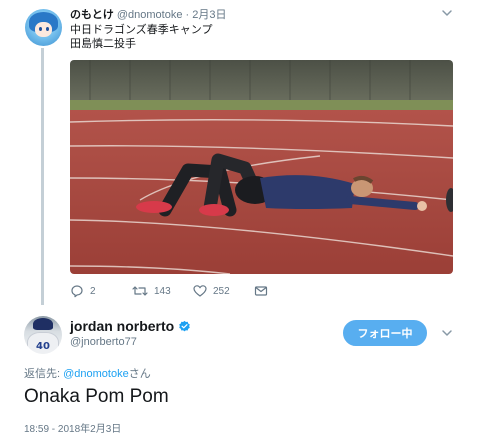 This screenshot has width=480, height=440. Describe the element at coordinates (47, 29) in the screenshot. I see `avatar-eye-right` at that location.